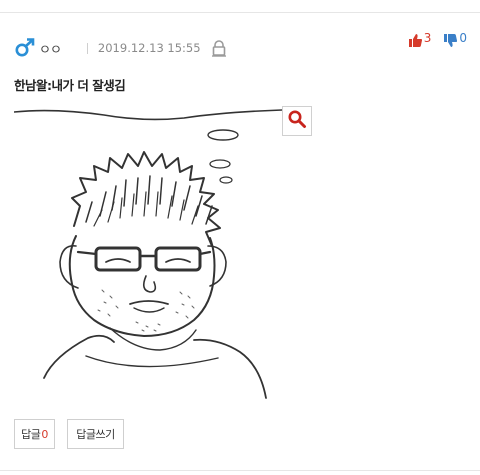 Image resolution: width=480 pixels, height=475 pixels. What do you see at coordinates (87, 48) in the screenshot?
I see `meta-separator` at bounding box center [87, 48].